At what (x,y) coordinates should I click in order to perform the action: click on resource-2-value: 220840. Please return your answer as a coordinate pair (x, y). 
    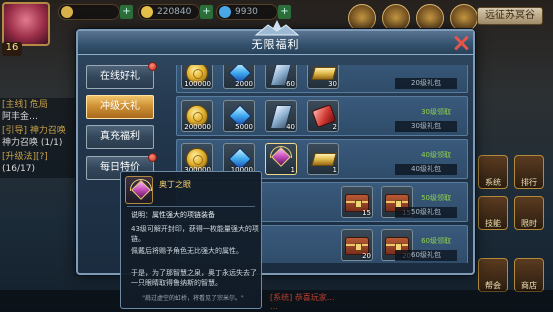
    Looking at the image, I should click on (174, 12).